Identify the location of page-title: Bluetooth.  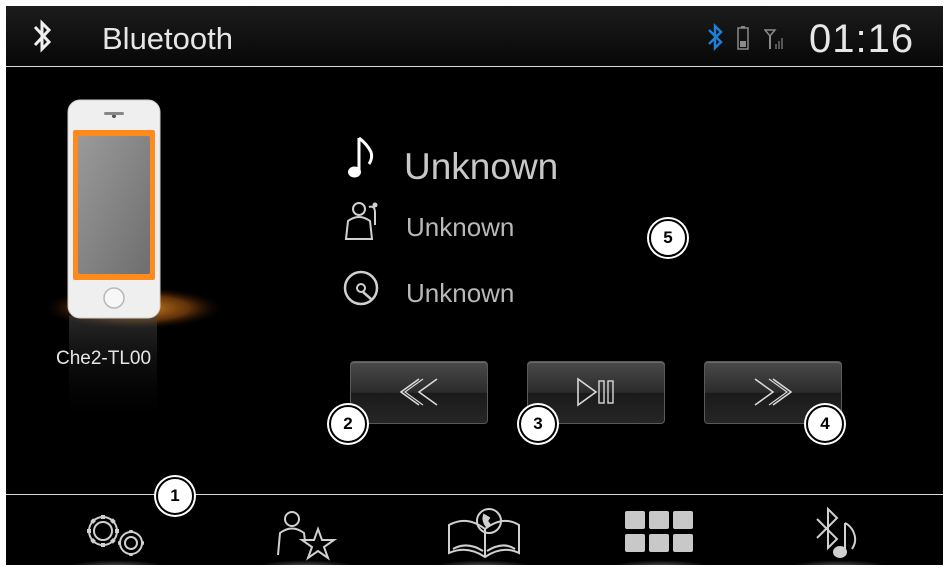
(167, 38).